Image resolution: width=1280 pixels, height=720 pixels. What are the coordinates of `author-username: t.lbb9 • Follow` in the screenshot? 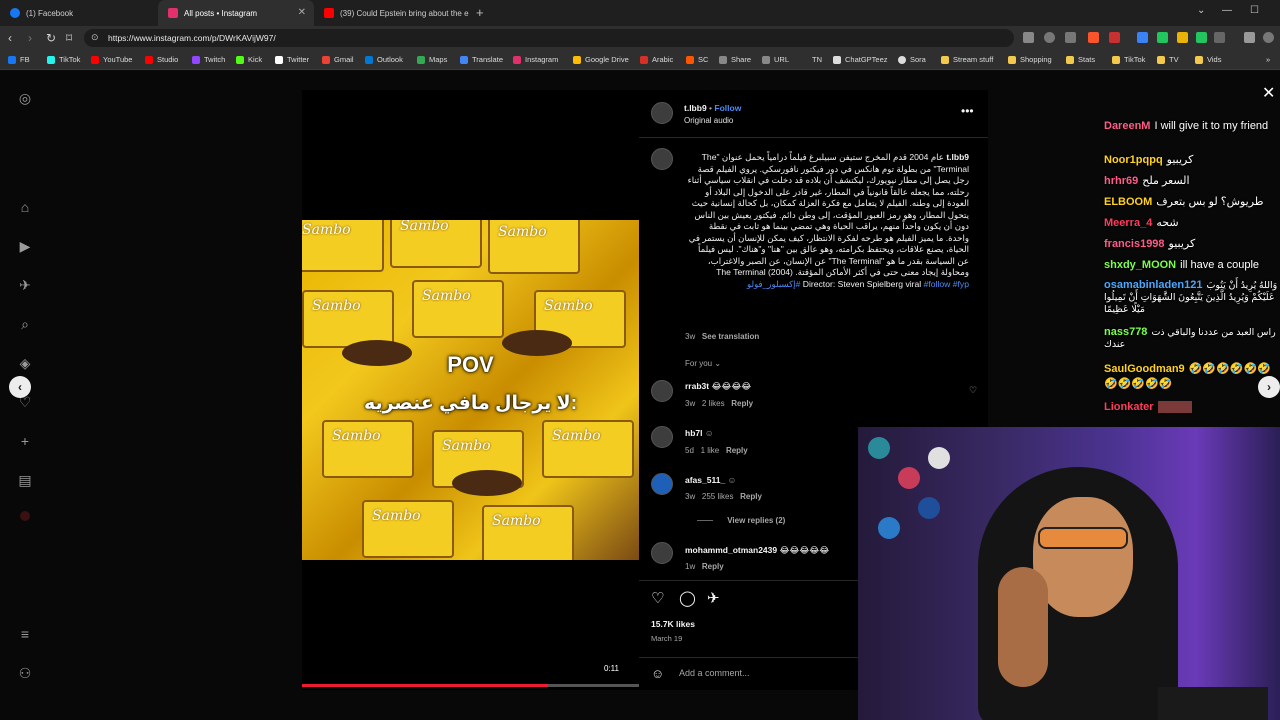 It's located at (712, 108).